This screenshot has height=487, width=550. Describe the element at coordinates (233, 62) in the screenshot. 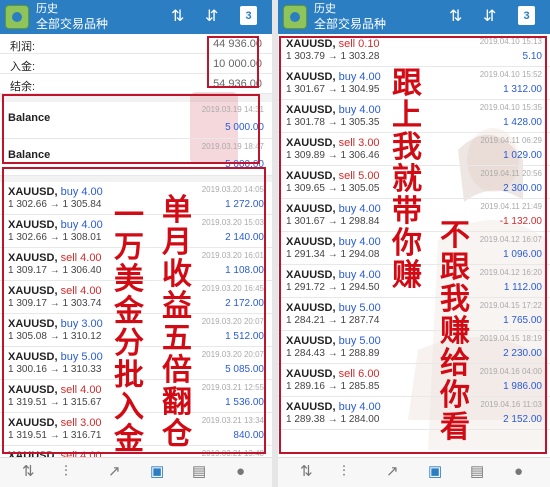

I see `highlight-box-summary` at that location.